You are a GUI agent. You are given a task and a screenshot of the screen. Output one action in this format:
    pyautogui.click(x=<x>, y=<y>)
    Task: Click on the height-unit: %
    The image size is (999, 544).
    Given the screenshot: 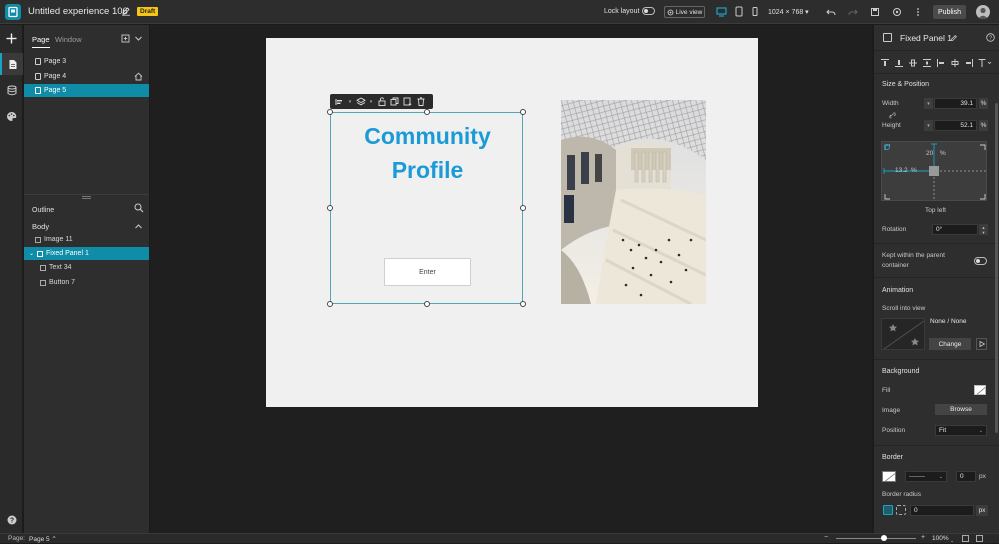 What is the action you would take?
    pyautogui.click(x=983, y=125)
    